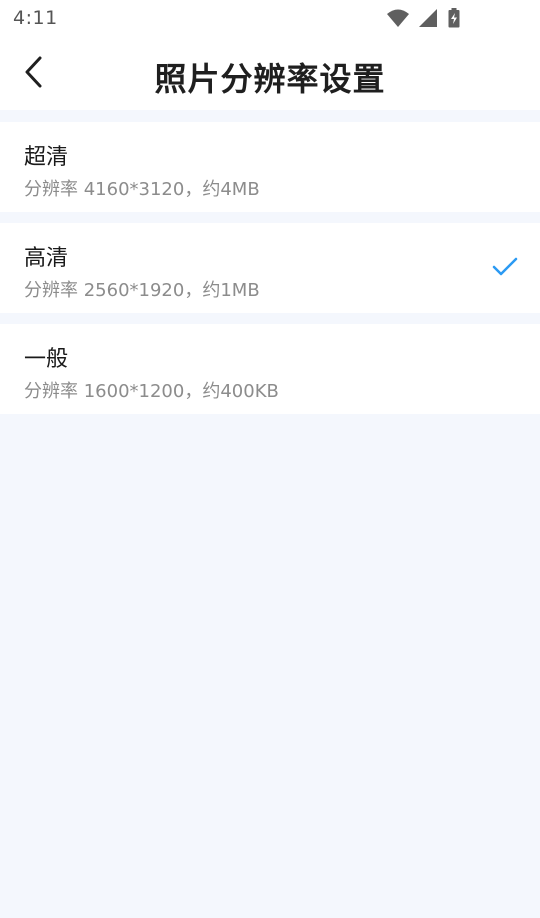 The image size is (540, 918). What do you see at coordinates (46, 157) in the screenshot?
I see `option-title: 超清` at bounding box center [46, 157].